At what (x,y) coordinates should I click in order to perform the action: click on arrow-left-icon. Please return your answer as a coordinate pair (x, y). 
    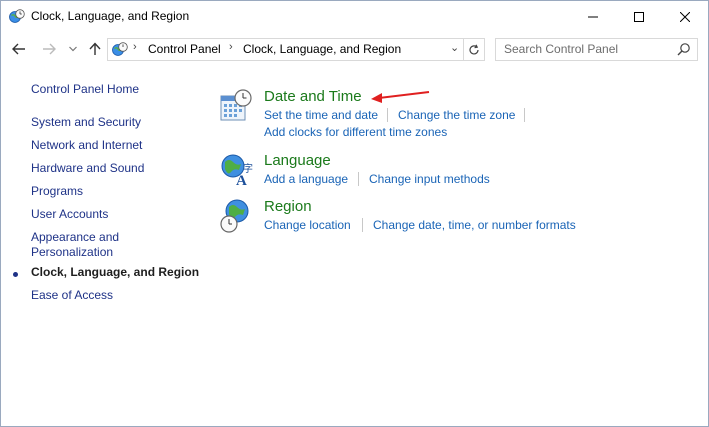
    Looking at the image, I should click on (18, 49).